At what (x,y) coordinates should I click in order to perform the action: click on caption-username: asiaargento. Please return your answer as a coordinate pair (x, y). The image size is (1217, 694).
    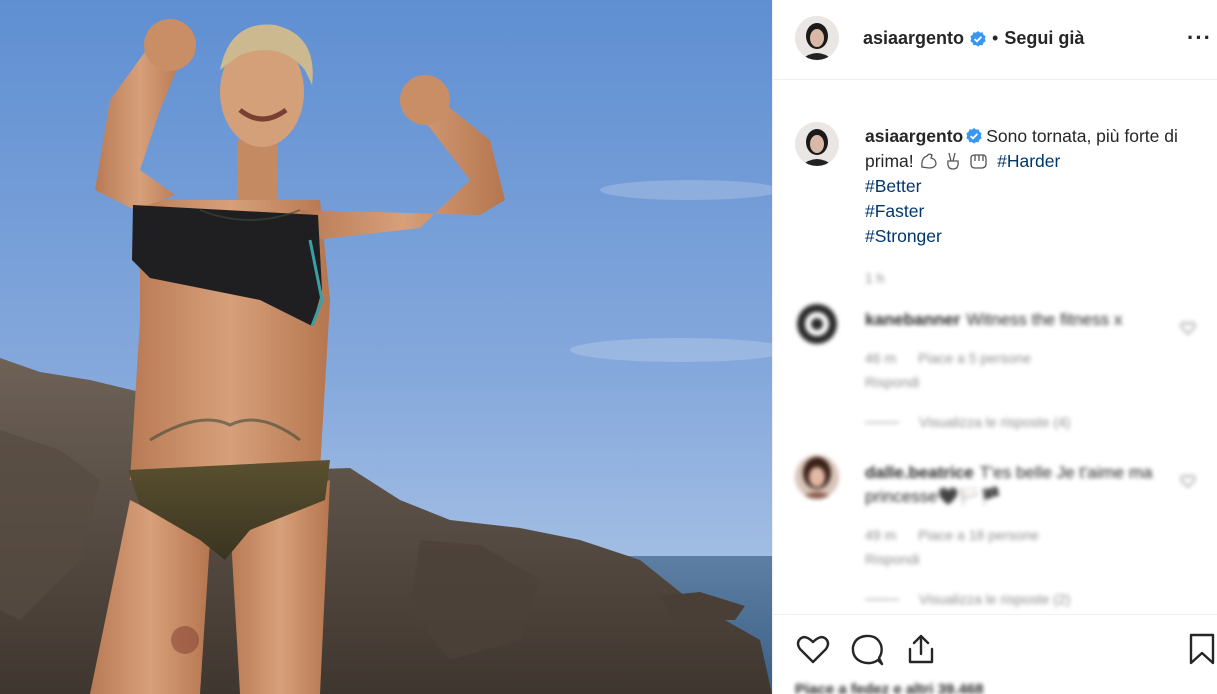
    Looking at the image, I should click on (914, 136).